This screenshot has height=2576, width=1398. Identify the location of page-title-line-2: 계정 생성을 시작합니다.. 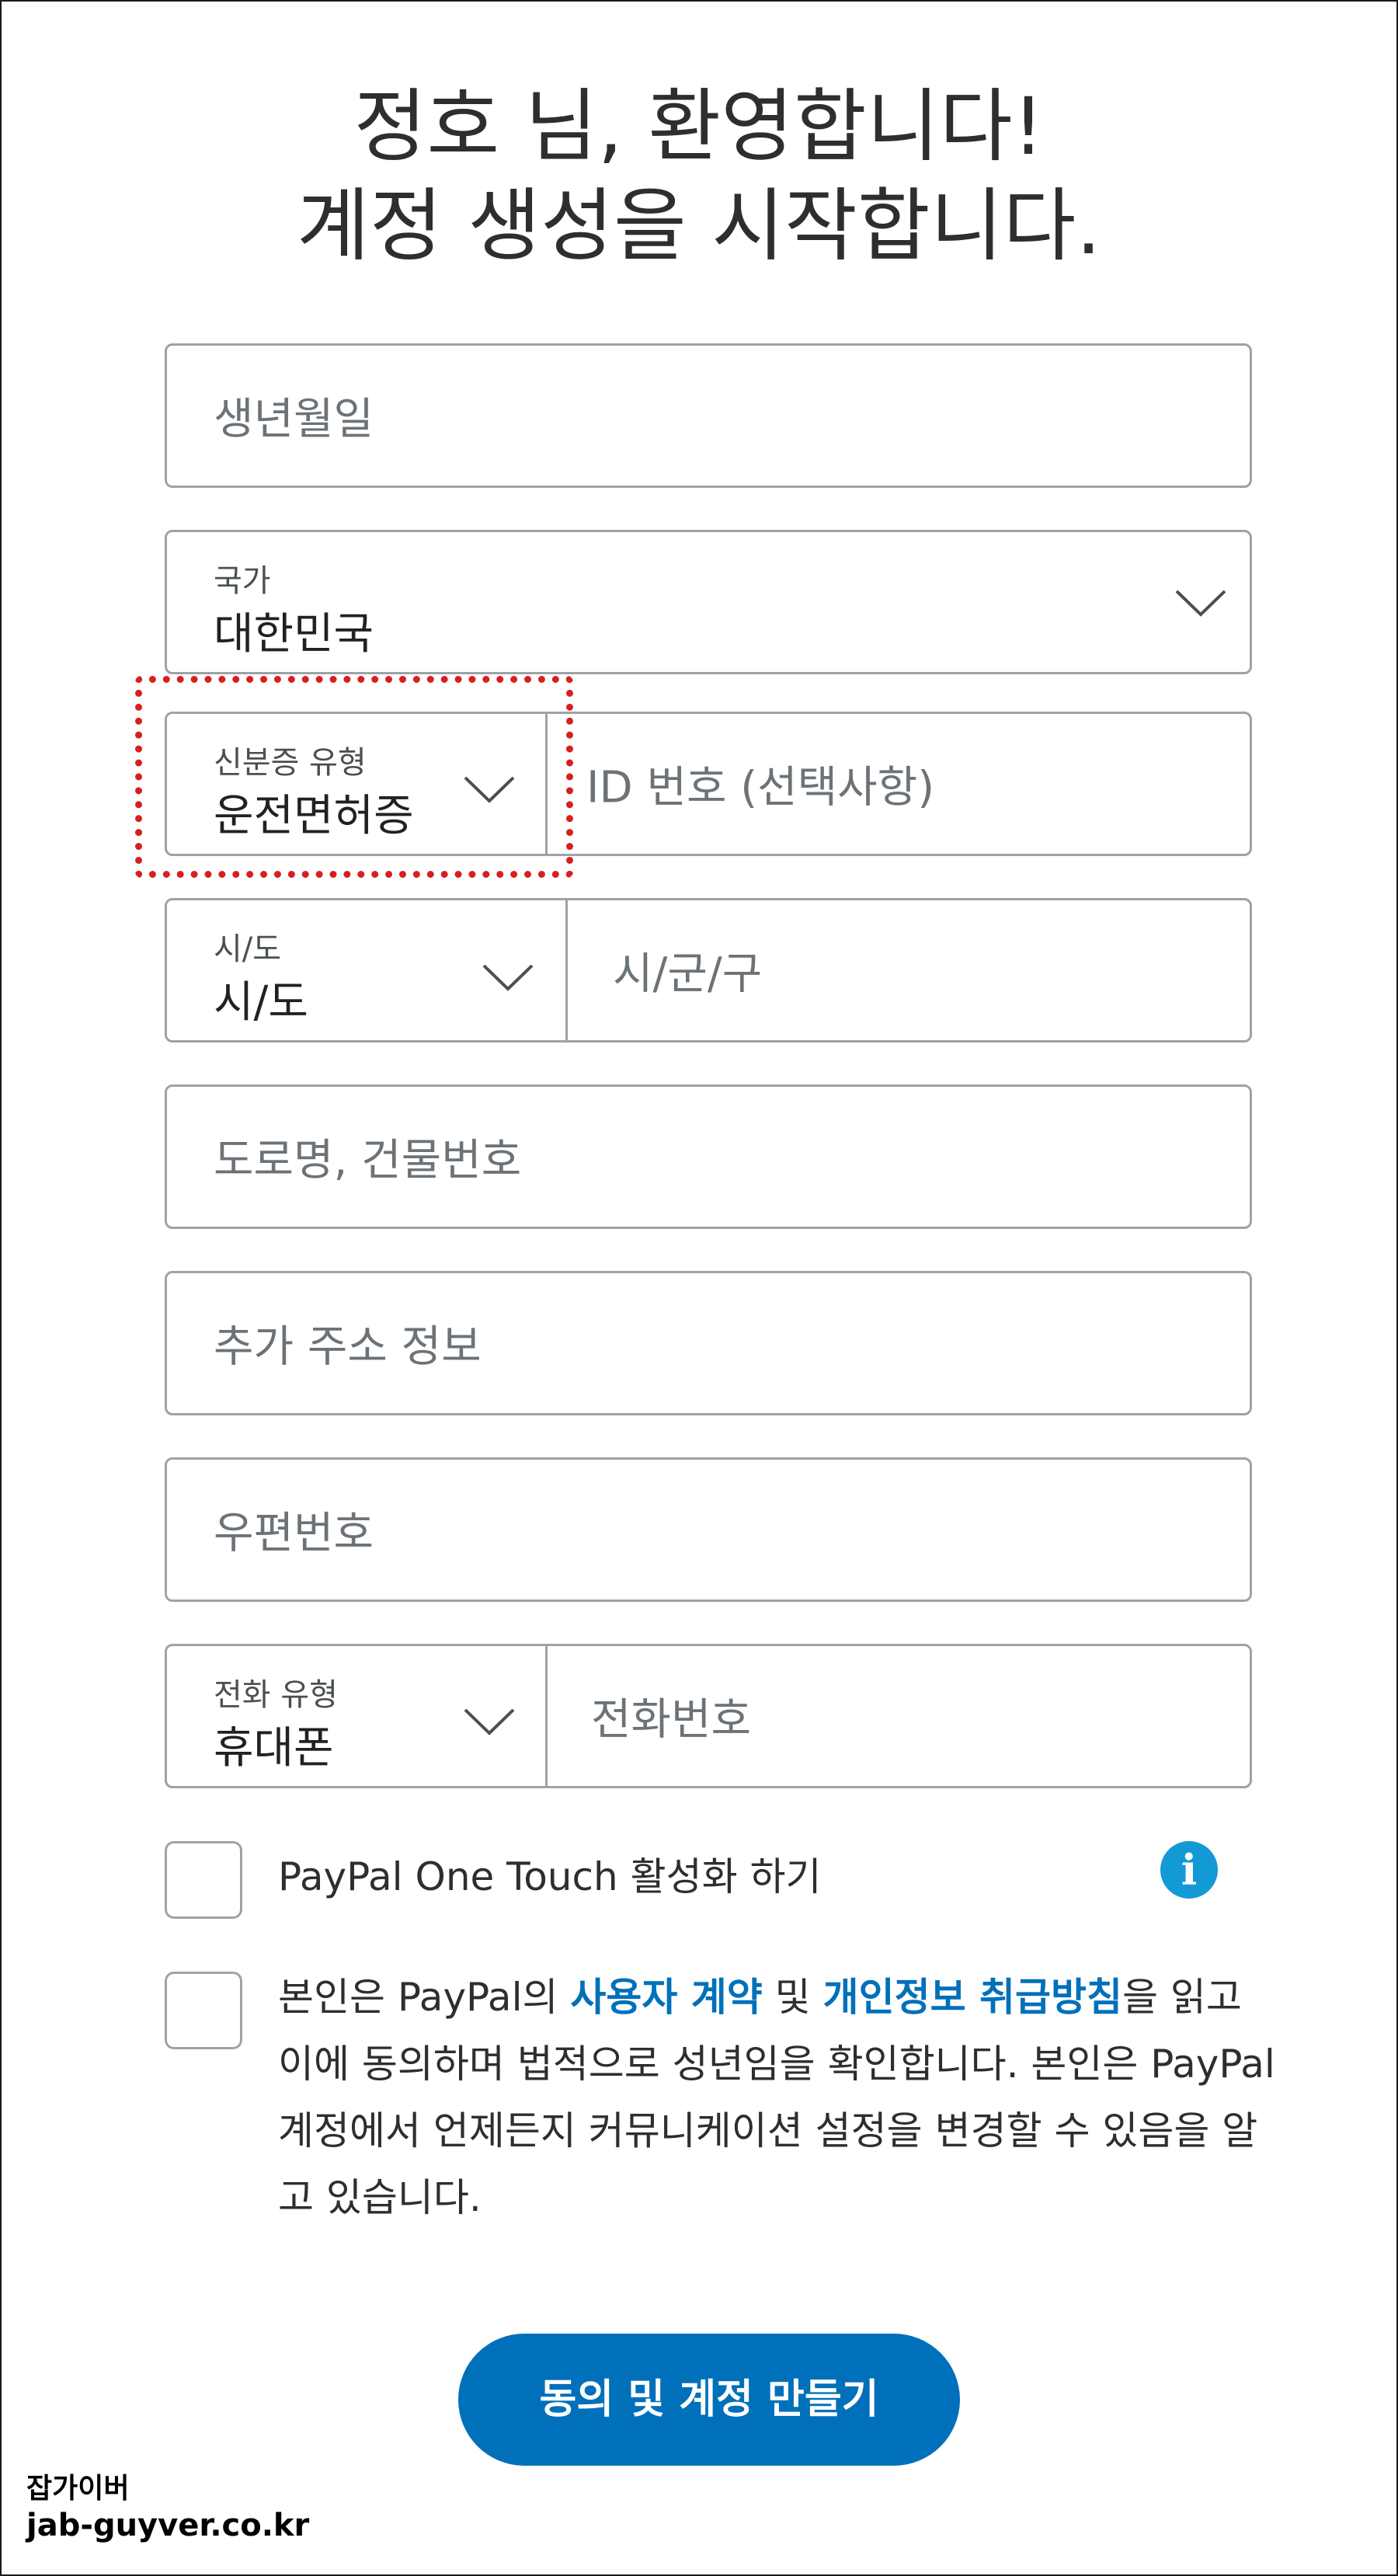
(699, 226).